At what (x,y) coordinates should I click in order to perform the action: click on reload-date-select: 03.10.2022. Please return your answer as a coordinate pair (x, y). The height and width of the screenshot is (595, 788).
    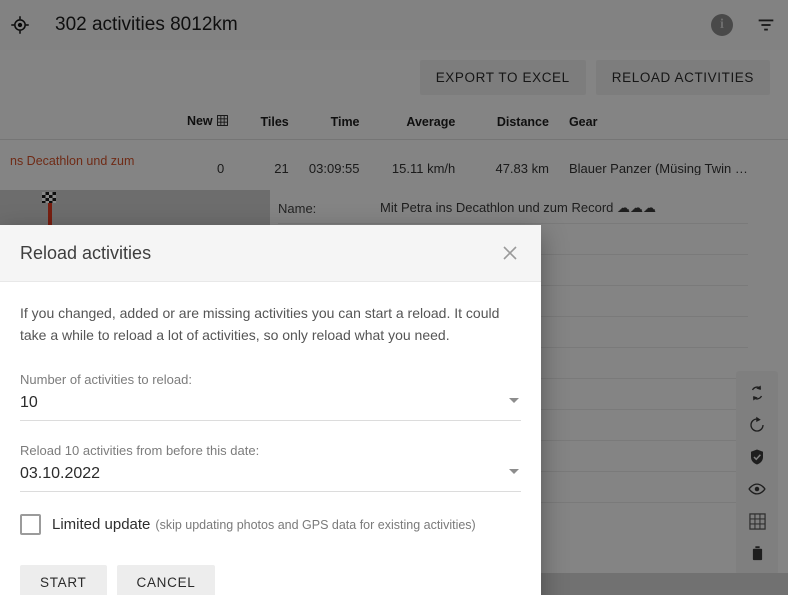
    Looking at the image, I should click on (270, 478).